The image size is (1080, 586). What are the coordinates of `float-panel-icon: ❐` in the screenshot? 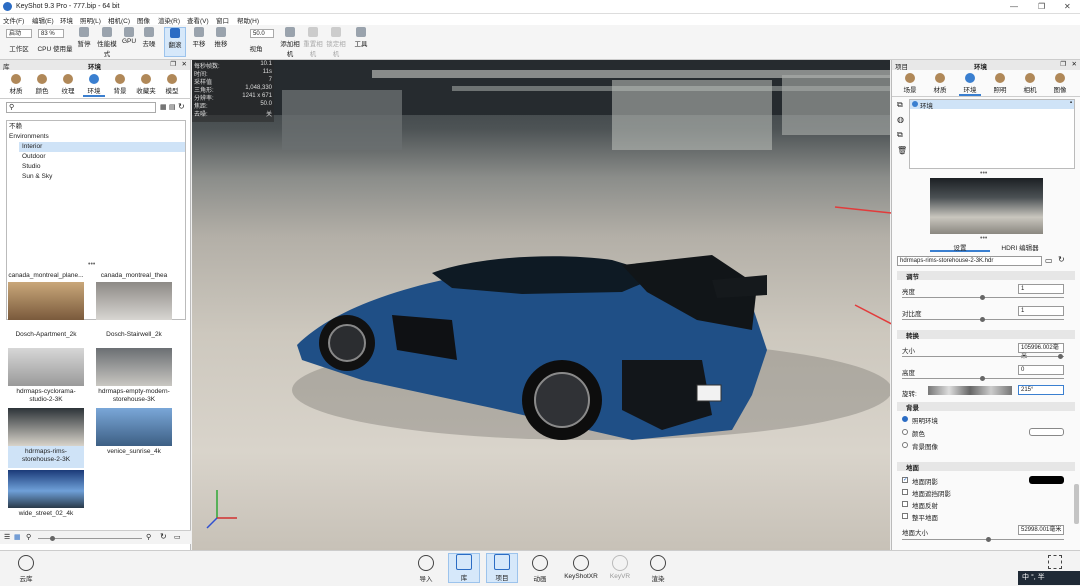 It's located at (173, 64).